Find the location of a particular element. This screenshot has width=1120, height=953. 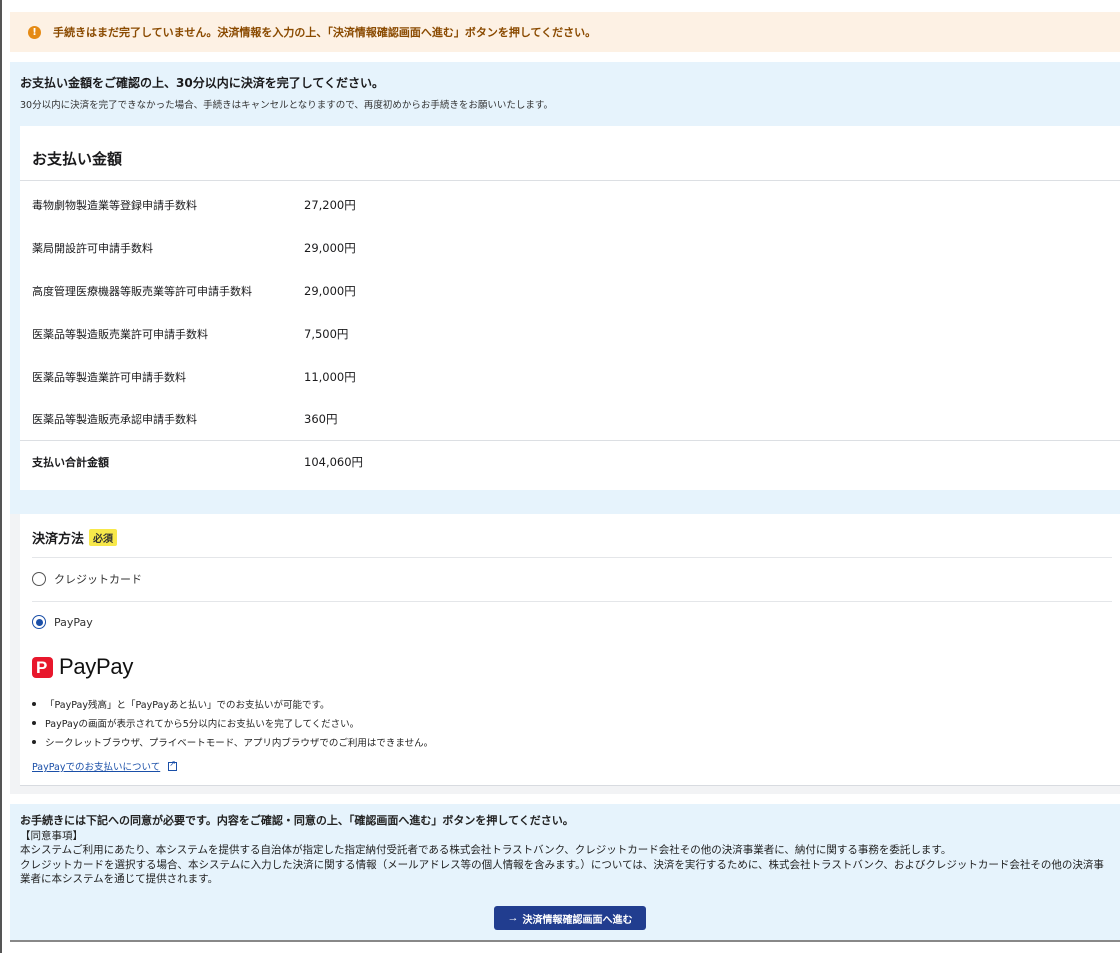

exclamation-icon: ! is located at coordinates (34, 32).